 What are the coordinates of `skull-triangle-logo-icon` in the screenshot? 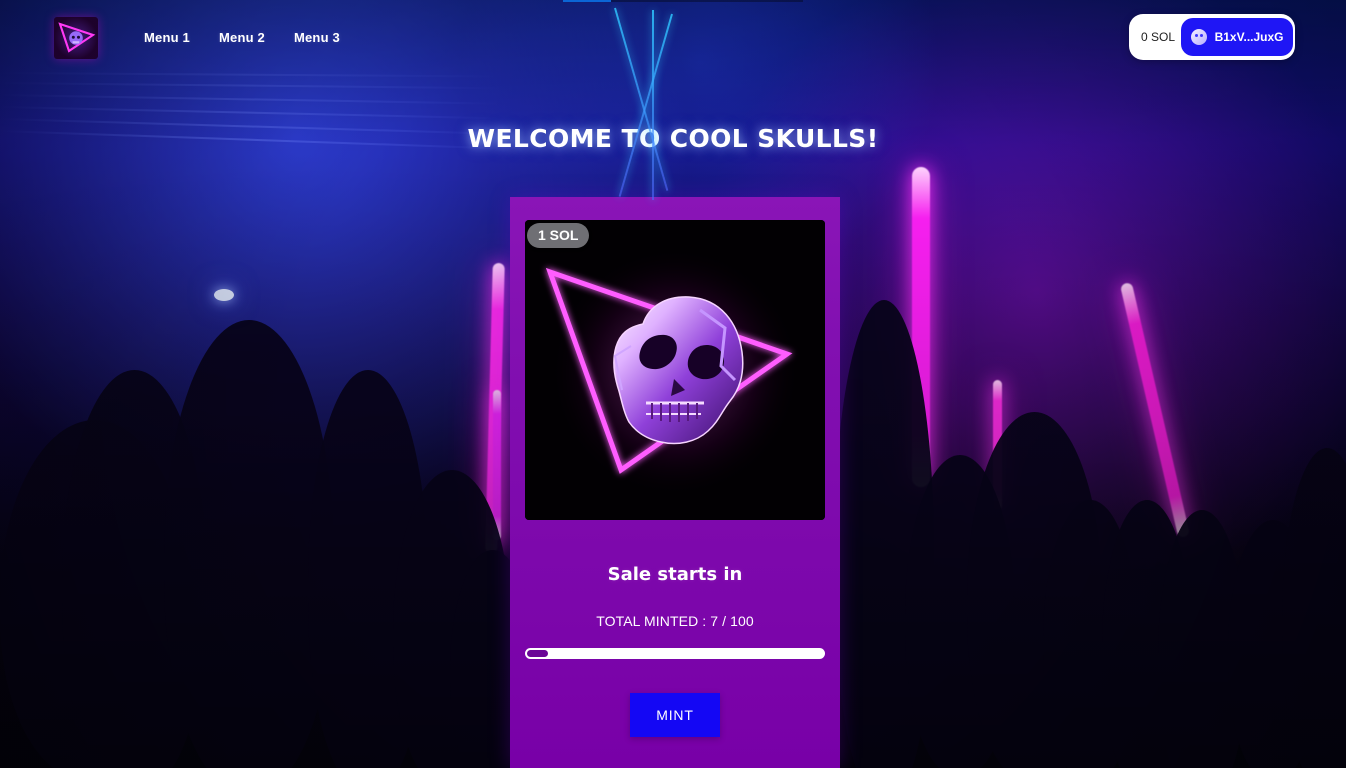 It's located at (76, 38).